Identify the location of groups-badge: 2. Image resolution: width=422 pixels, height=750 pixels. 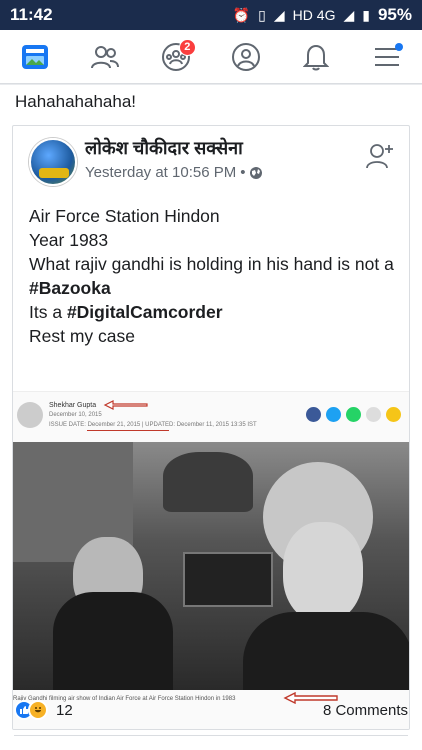
(187, 47).